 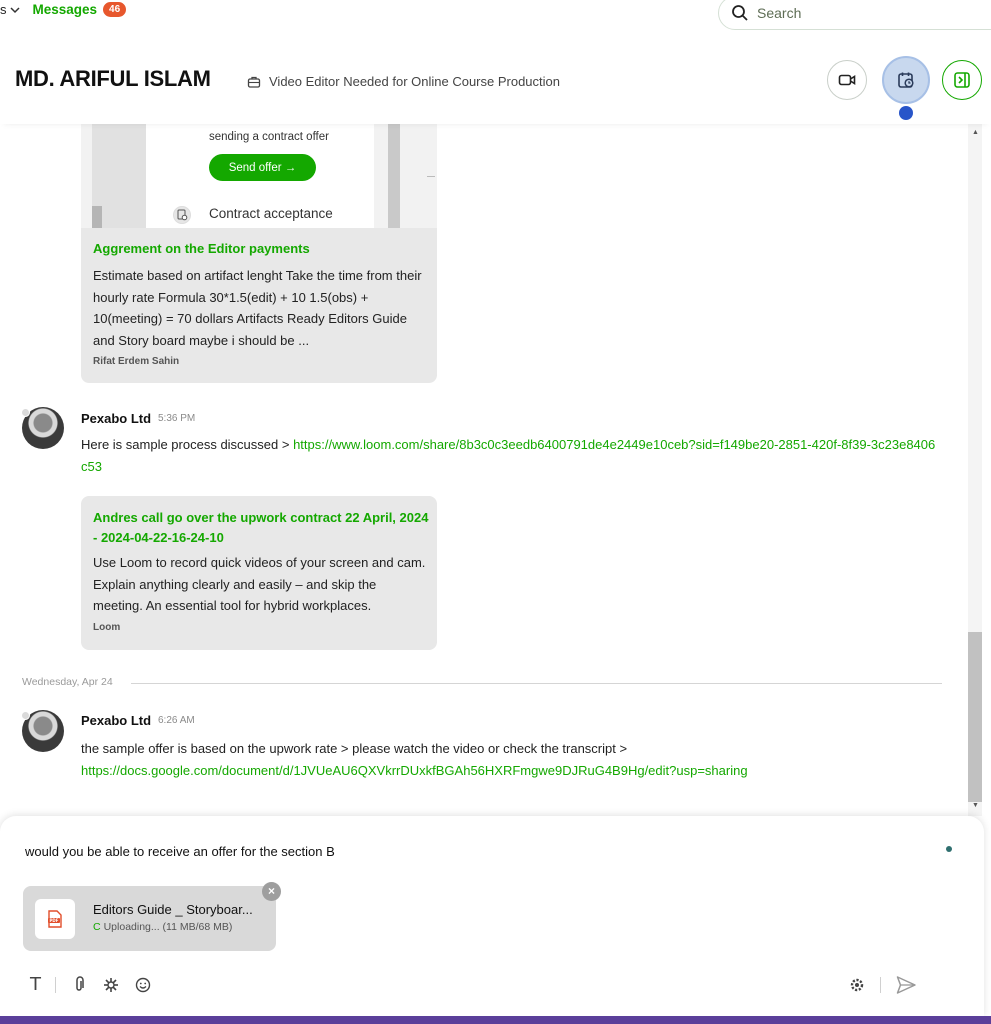 What do you see at coordinates (143, 985) in the screenshot?
I see `emoji-icon` at bounding box center [143, 985].